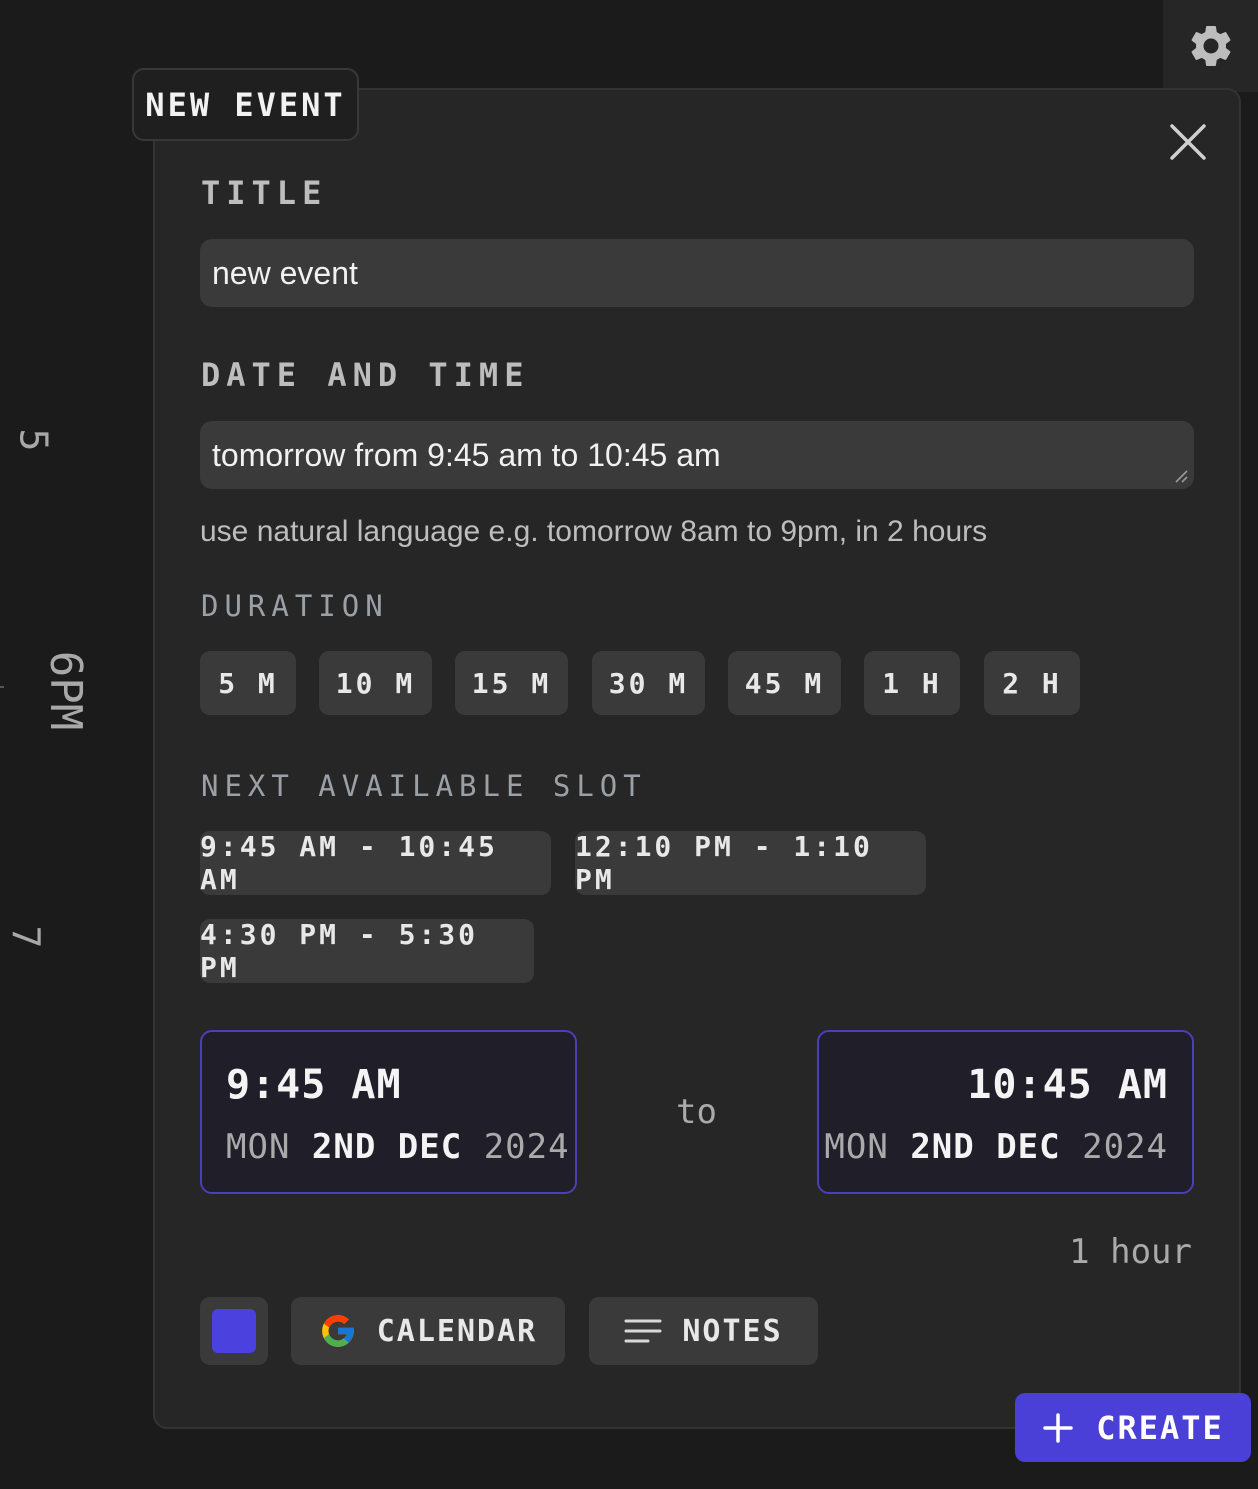 The image size is (1258, 1489). I want to click on color-swatch, so click(234, 1331).